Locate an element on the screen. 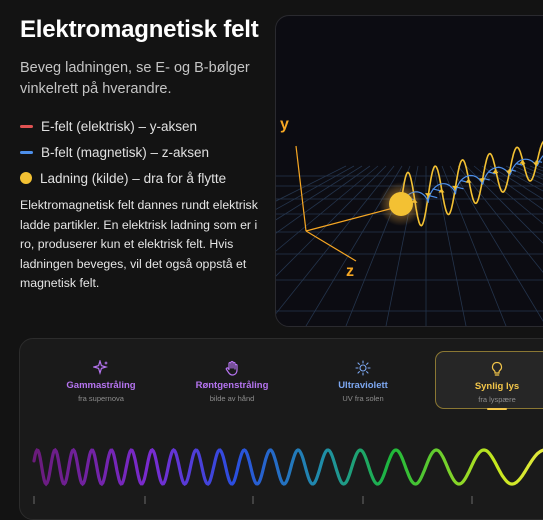  legend-item-b-field: B-felt (magnetisk) – z-aksen is located at coordinates (145, 152).